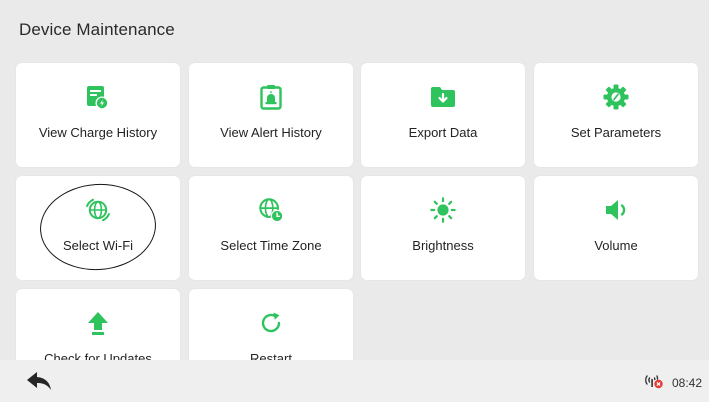  I want to click on restart-button: Restart, so click(271, 324).